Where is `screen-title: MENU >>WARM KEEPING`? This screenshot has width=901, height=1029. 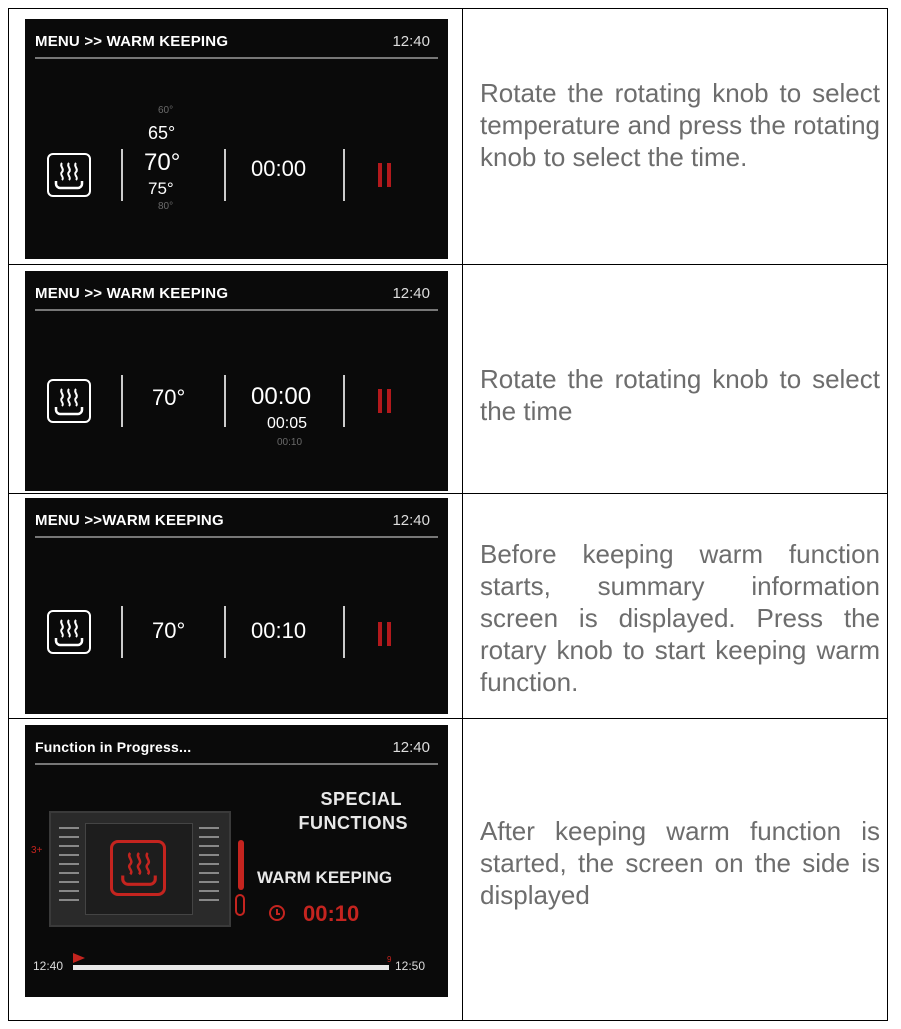 screen-title: MENU >>WARM KEEPING is located at coordinates (129, 520).